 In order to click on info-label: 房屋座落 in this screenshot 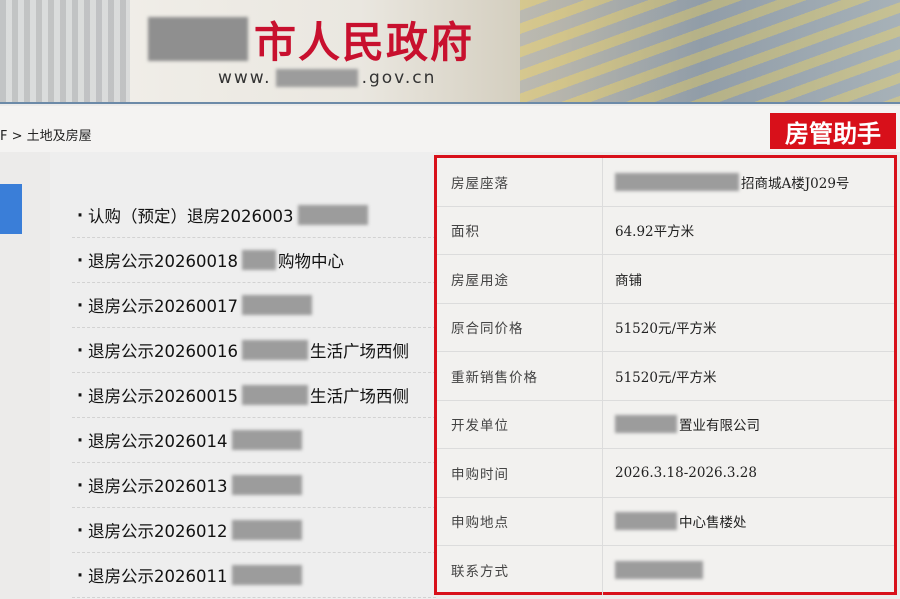, I will do `click(520, 182)`.